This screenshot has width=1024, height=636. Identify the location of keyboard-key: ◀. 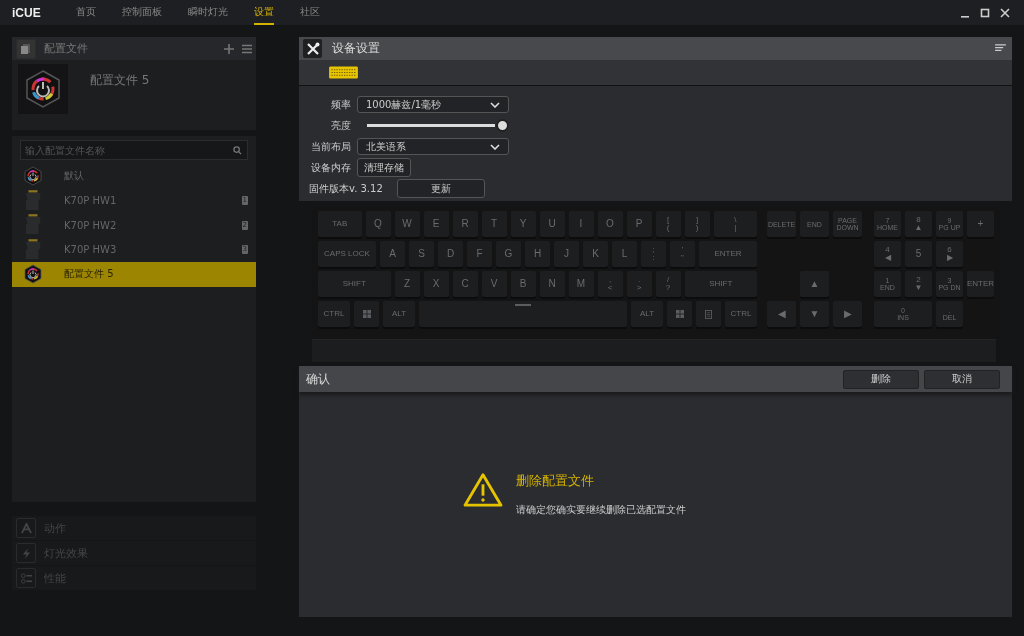
(781, 314).